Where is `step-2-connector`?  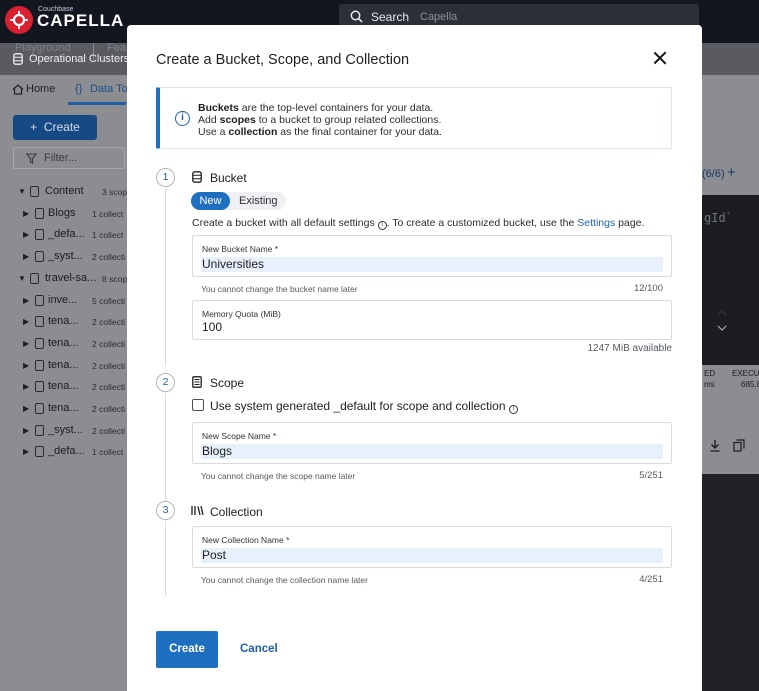 step-2-connector is located at coordinates (165, 447).